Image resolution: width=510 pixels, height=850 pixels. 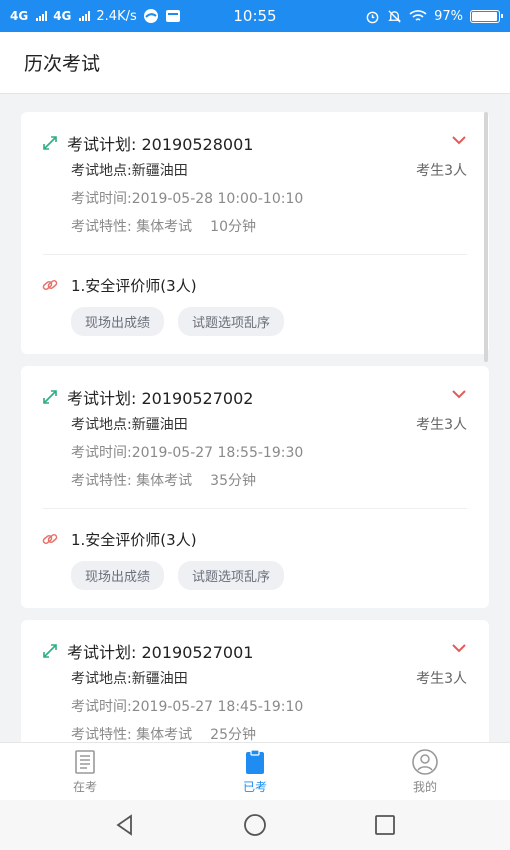 I want to click on document-list-icon, so click(x=85, y=762).